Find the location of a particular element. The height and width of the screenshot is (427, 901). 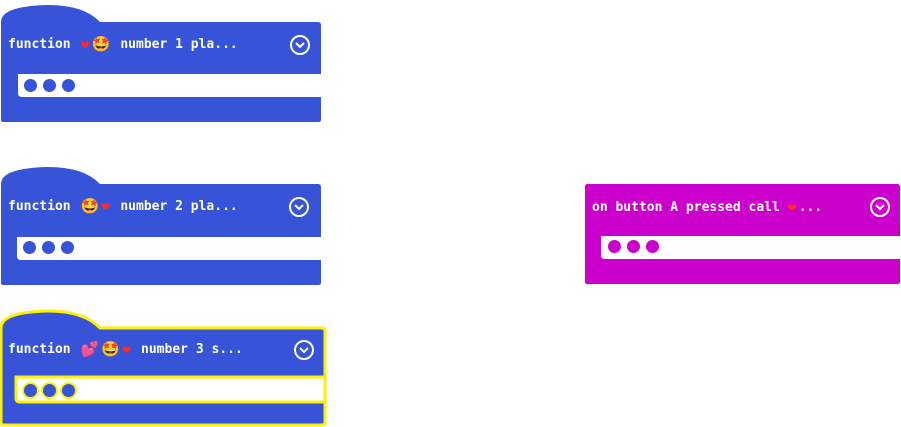

two-hearts-icon: 💕 is located at coordinates (90, 349).